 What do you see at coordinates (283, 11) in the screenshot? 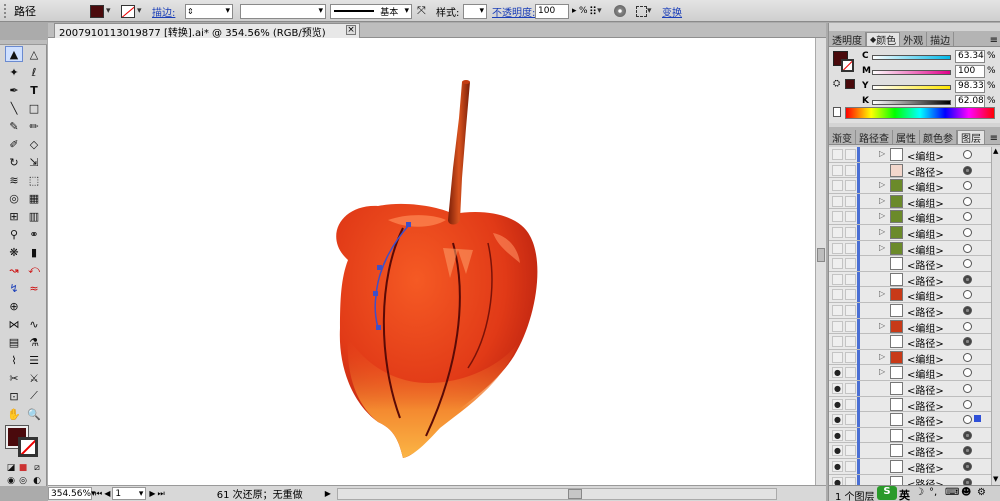
I see `variable-width-select: ▾` at bounding box center [283, 11].